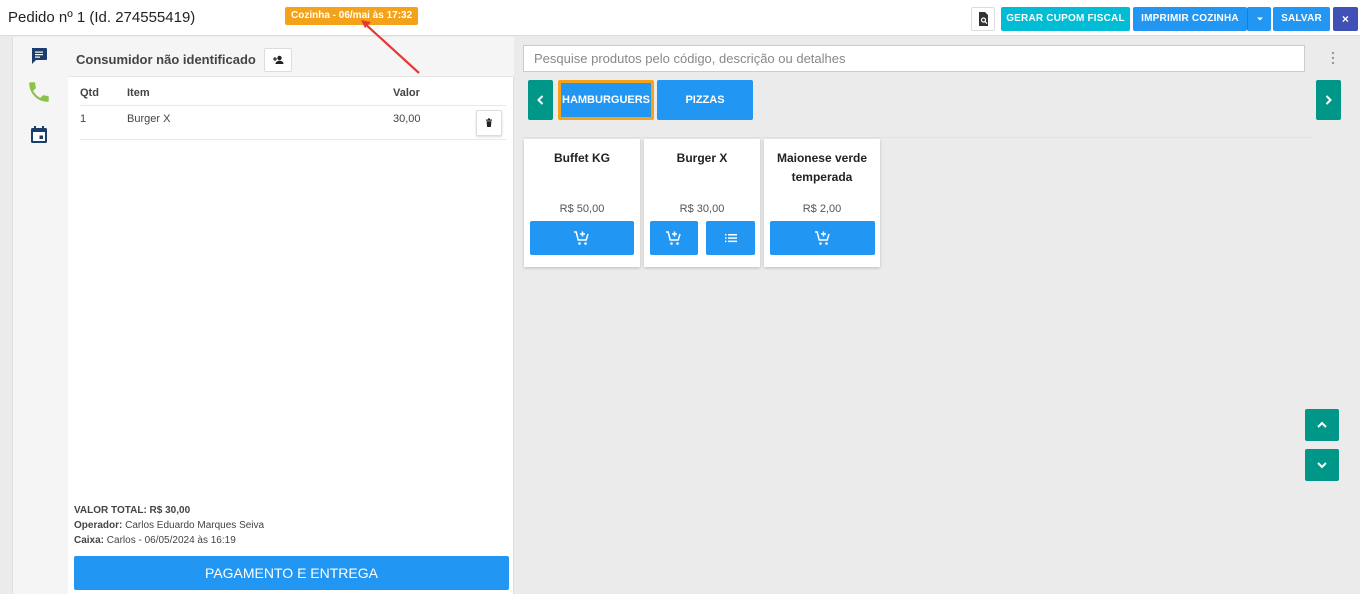  I want to click on side-icon-strip, so click(34, 315).